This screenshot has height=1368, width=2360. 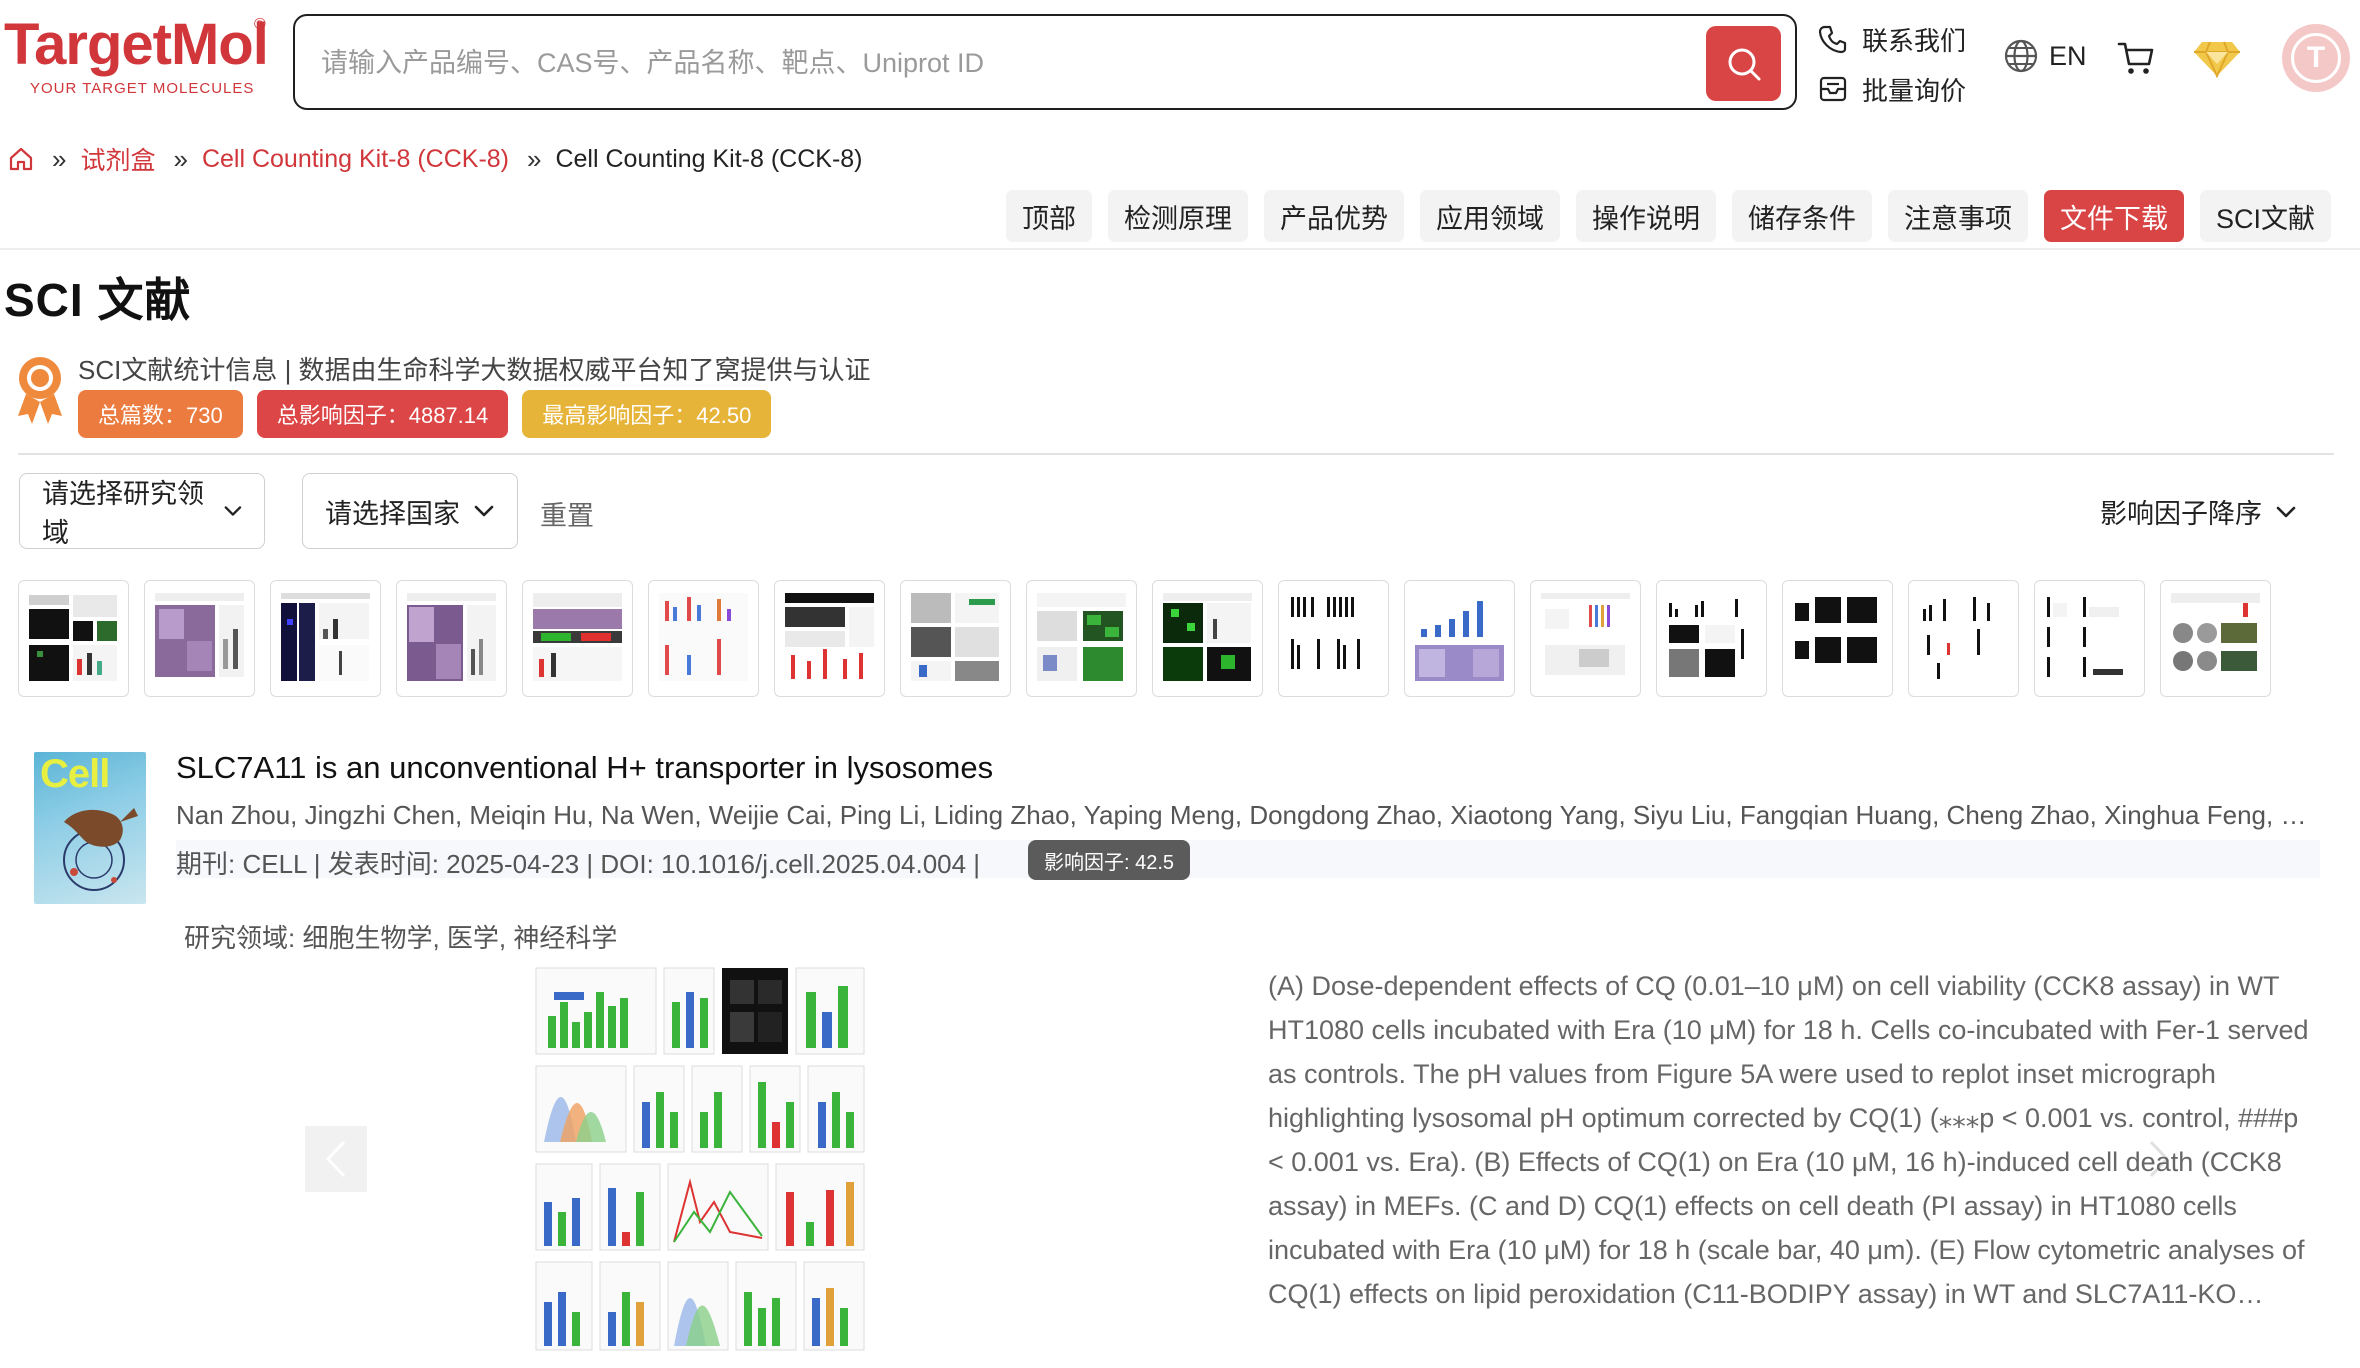 What do you see at coordinates (1144, 638) in the screenshot?
I see `figure-thumbnail-strip` at bounding box center [1144, 638].